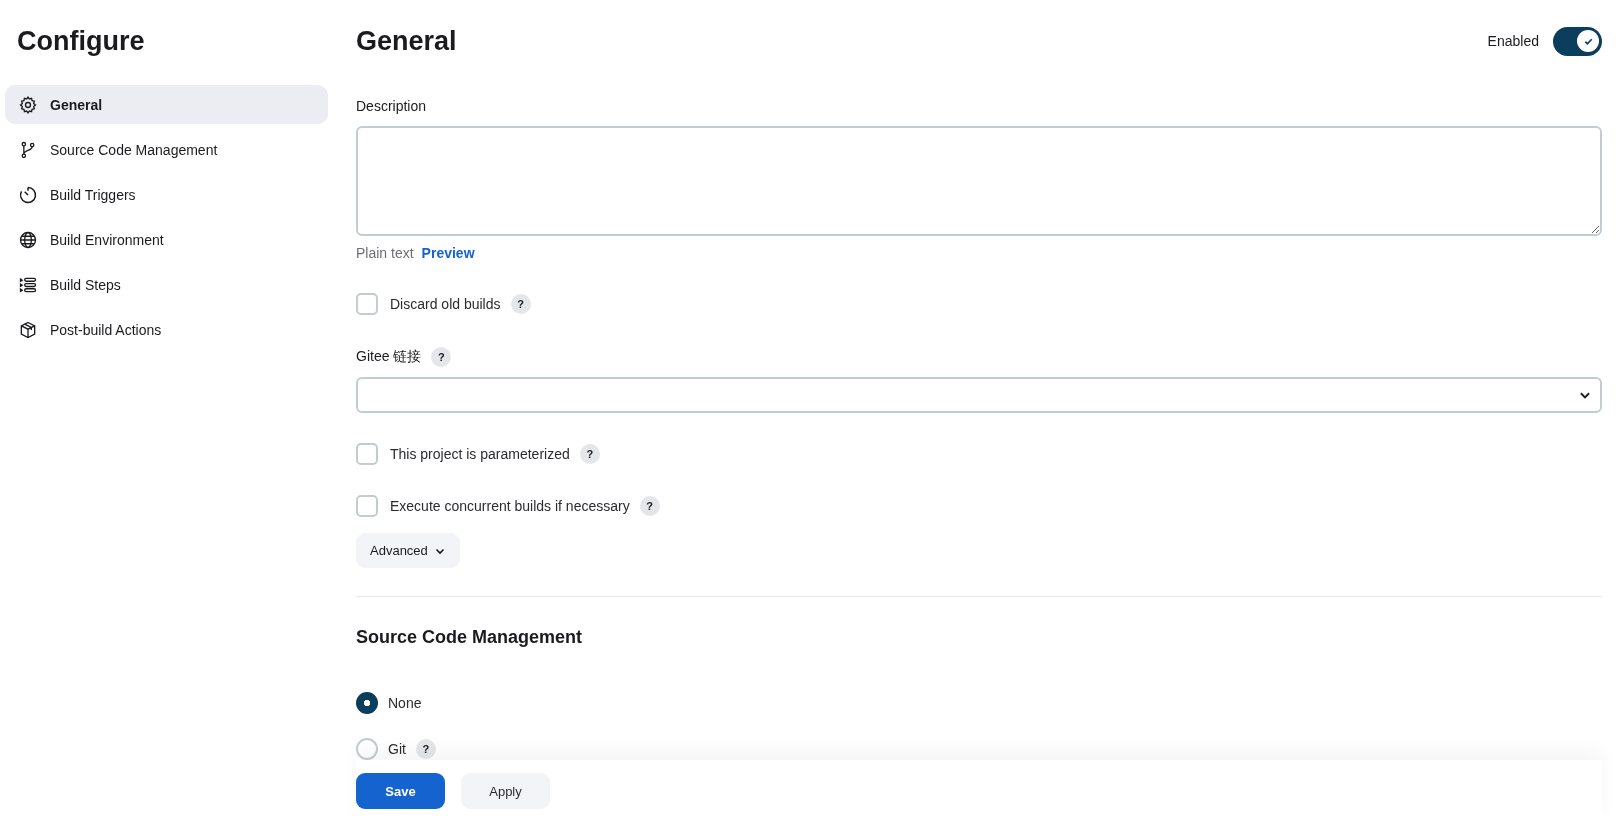 The width and height of the screenshot is (1616, 816). What do you see at coordinates (28, 194) in the screenshot?
I see `timer-icon` at bounding box center [28, 194].